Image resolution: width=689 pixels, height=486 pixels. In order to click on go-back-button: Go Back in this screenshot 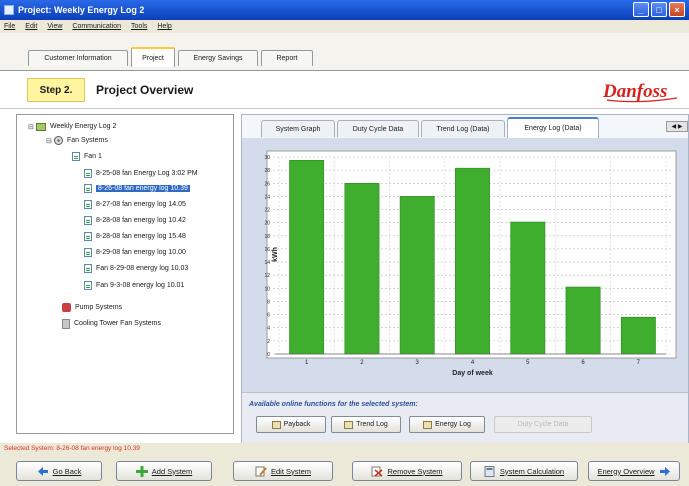, I will do `click(59, 471)`.